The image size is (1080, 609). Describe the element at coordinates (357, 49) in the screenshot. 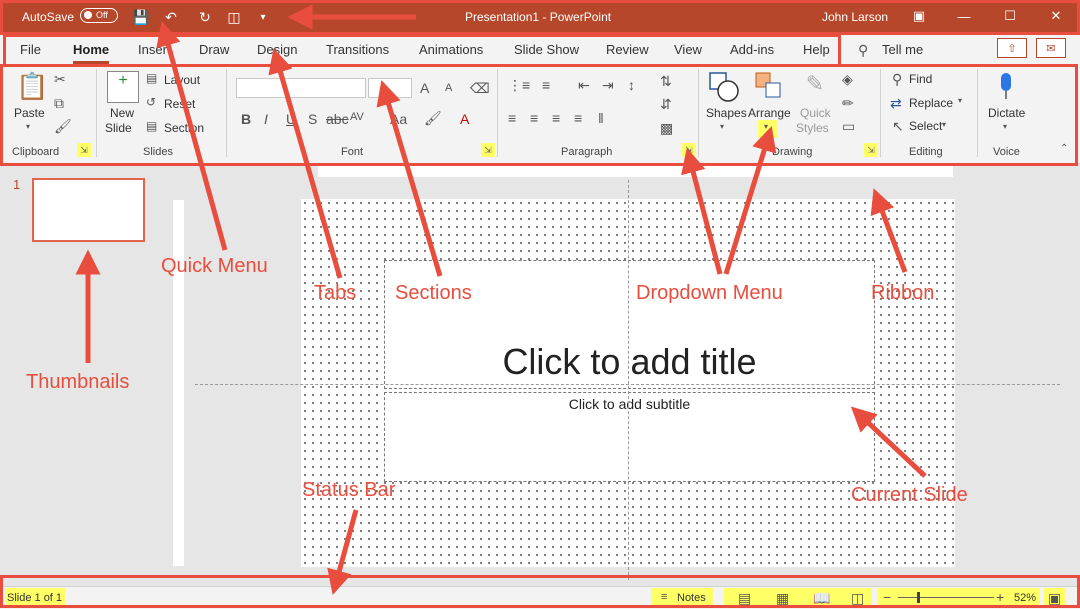

I see `tab-transitions: Transitions` at that location.